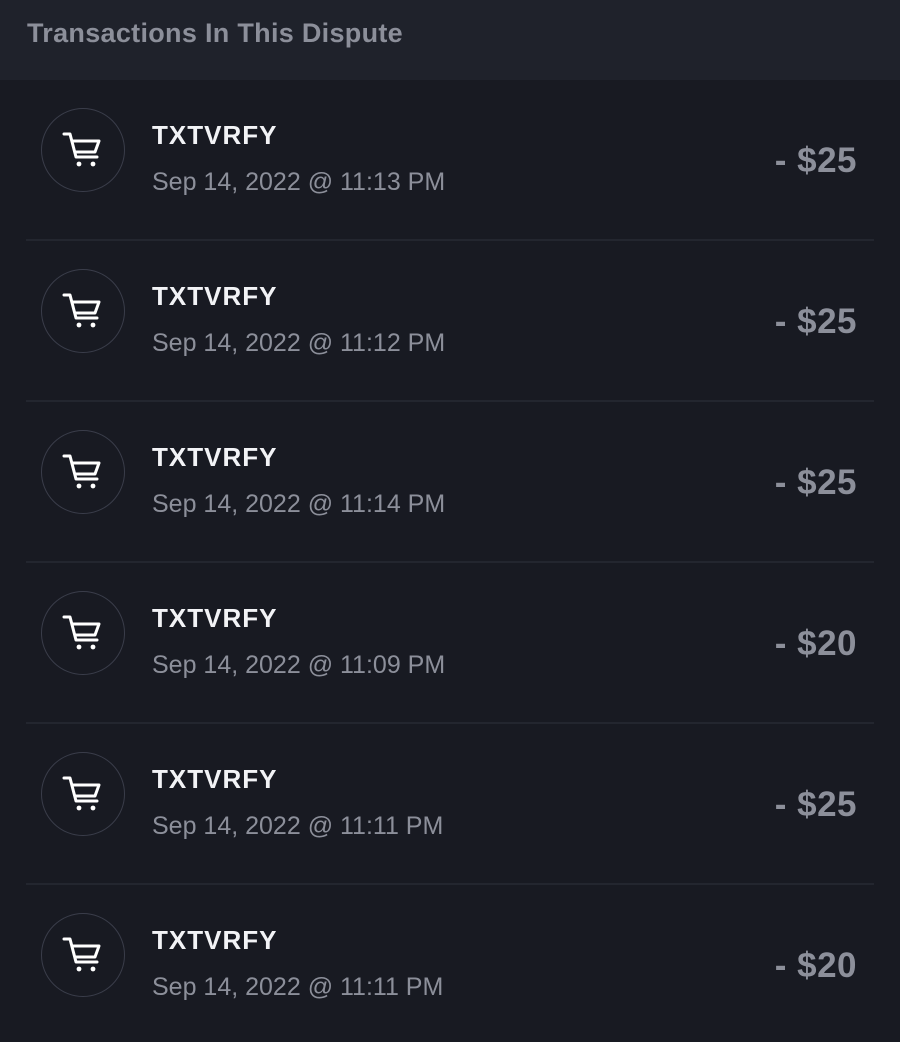 This screenshot has width=900, height=1042. What do you see at coordinates (299, 182) in the screenshot?
I see `transaction-datetime: Sep 14, 2022 @ 11:13 PM` at bounding box center [299, 182].